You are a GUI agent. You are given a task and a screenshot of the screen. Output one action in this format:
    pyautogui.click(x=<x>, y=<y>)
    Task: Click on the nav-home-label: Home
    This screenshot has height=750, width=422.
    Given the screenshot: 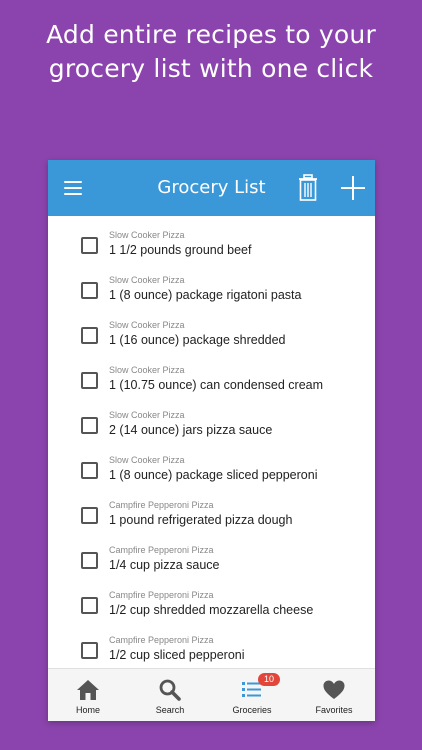 What is the action you would take?
    pyautogui.click(x=87, y=710)
    